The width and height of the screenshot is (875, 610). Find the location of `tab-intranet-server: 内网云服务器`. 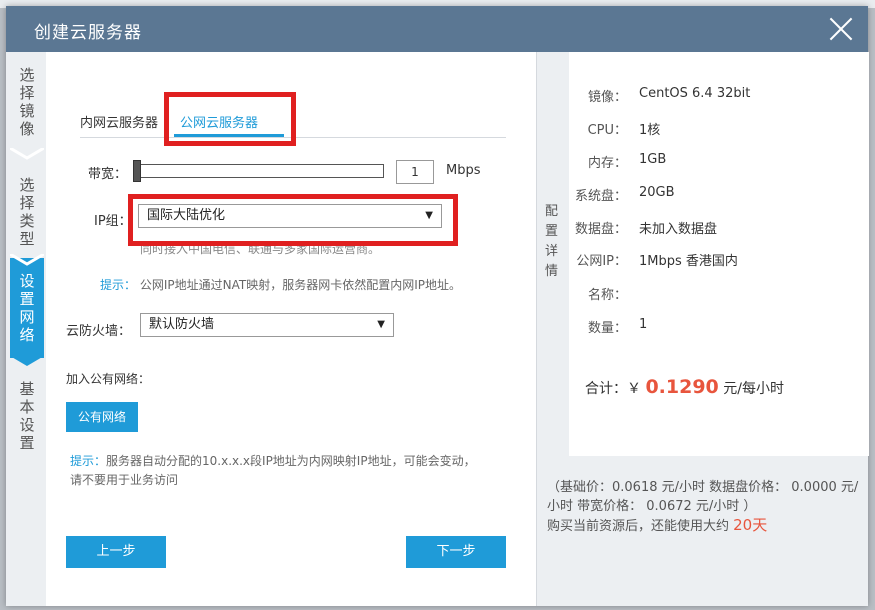

tab-intranet-server: 内网云服务器 is located at coordinates (119, 121).